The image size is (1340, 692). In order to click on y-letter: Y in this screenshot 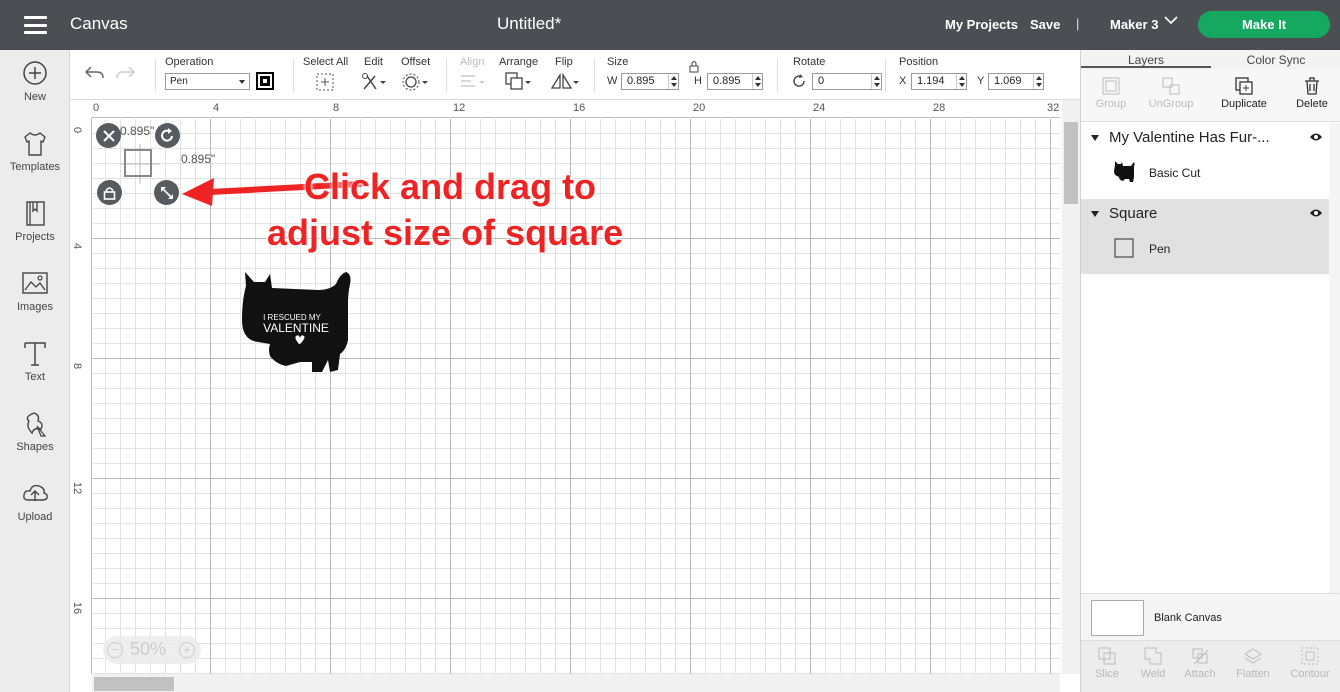, I will do `click(981, 81)`.